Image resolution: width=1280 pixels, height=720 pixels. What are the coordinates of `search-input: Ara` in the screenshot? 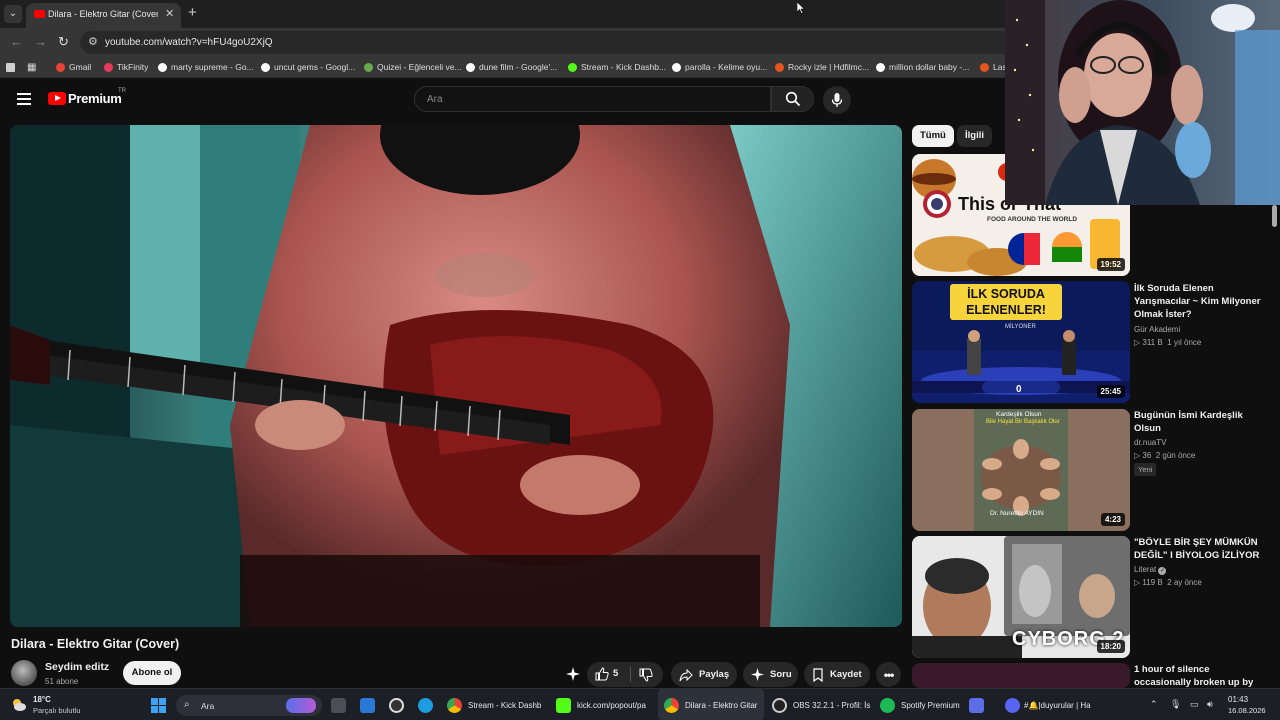 It's located at (592, 99).